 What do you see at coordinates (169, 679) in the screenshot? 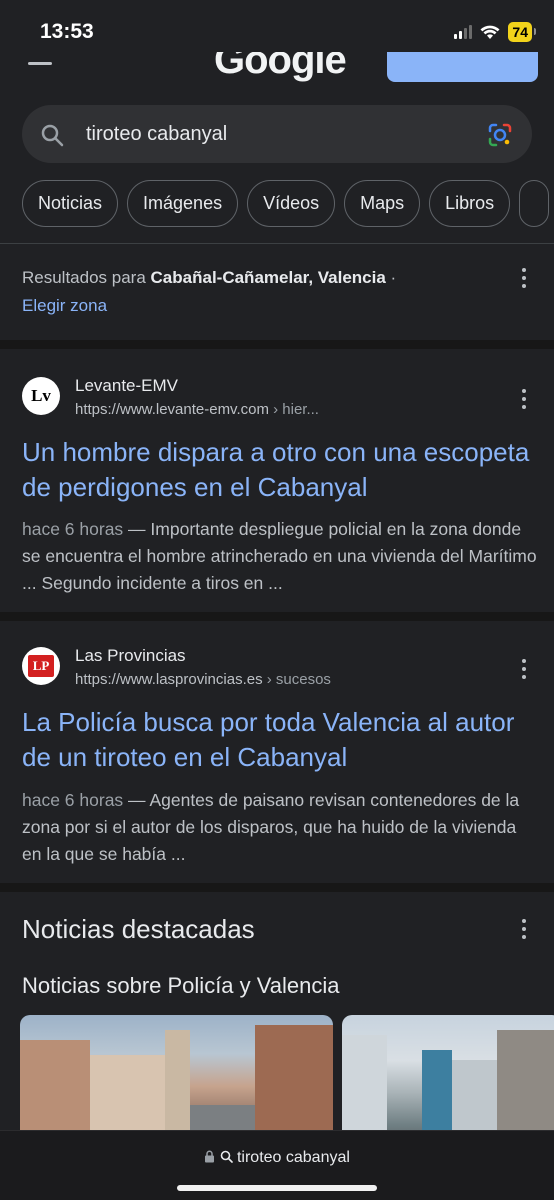
I see `url-domain: https://www.lasprovincias.es` at bounding box center [169, 679].